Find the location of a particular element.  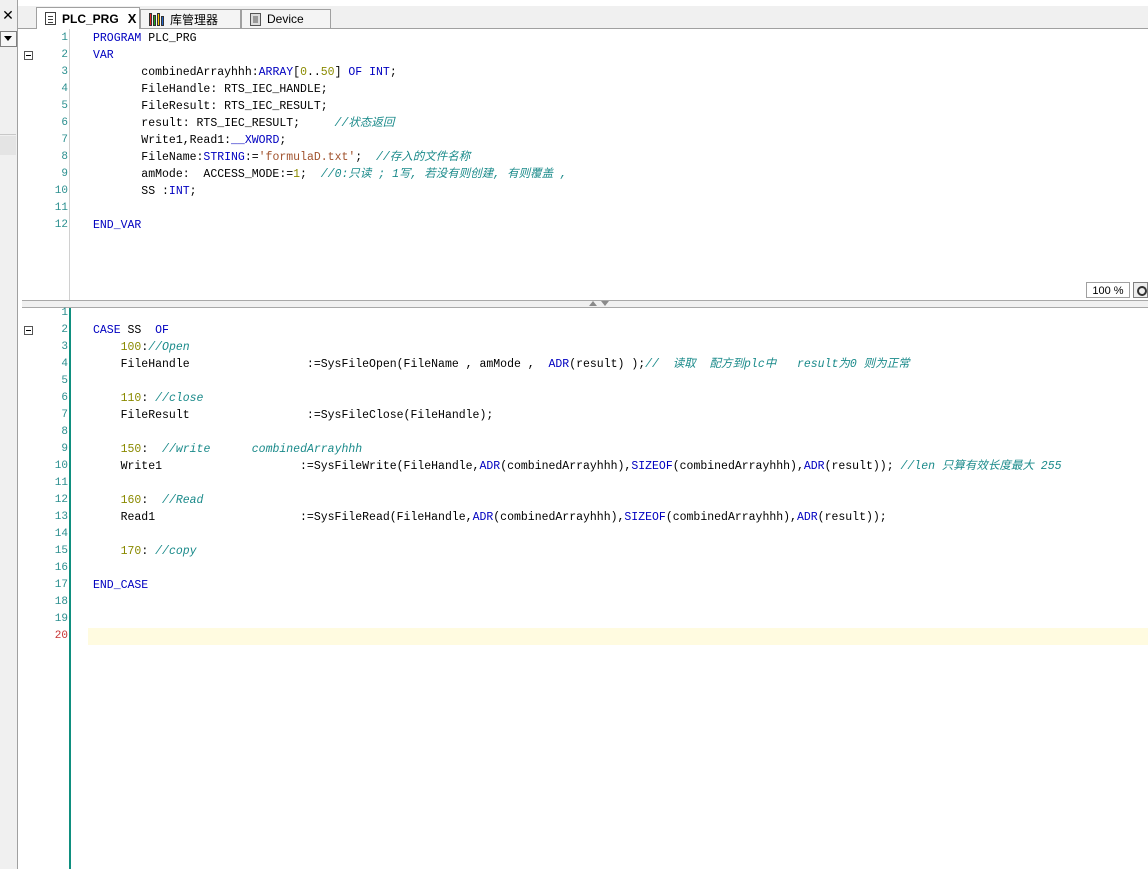

tab-plc-prg: PLC_PRG X is located at coordinates (88, 18).